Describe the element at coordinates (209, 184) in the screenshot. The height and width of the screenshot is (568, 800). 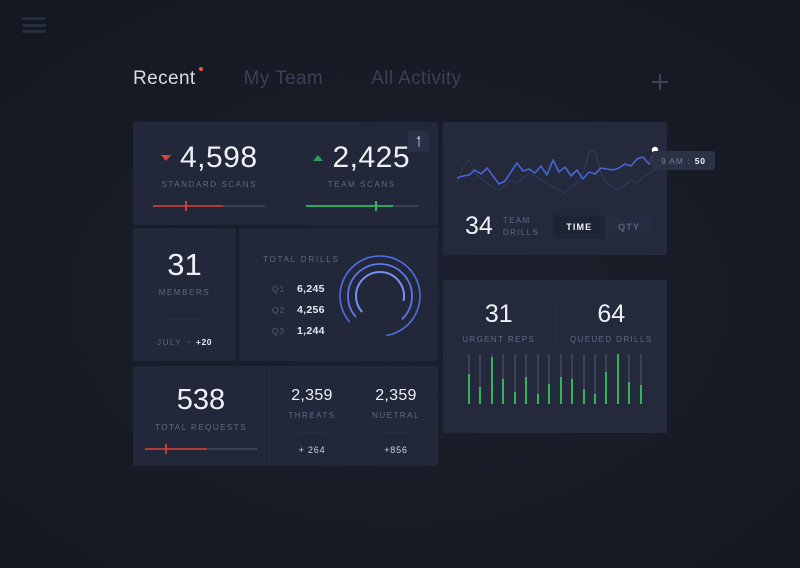
I see `standard-scans-label: STANDARD SCANS` at that location.